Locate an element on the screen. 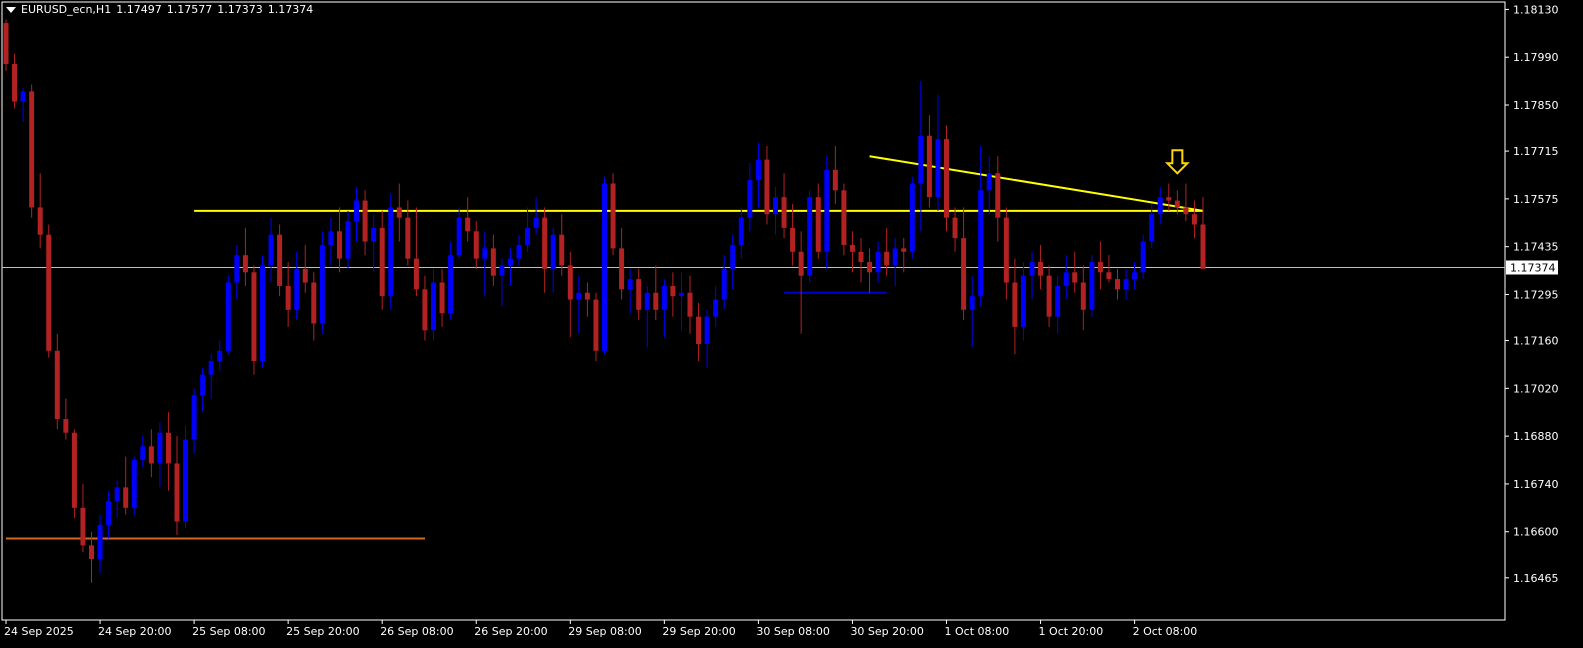 This screenshot has width=1583, height=648. sell-arrow-icon is located at coordinates (1177, 162).